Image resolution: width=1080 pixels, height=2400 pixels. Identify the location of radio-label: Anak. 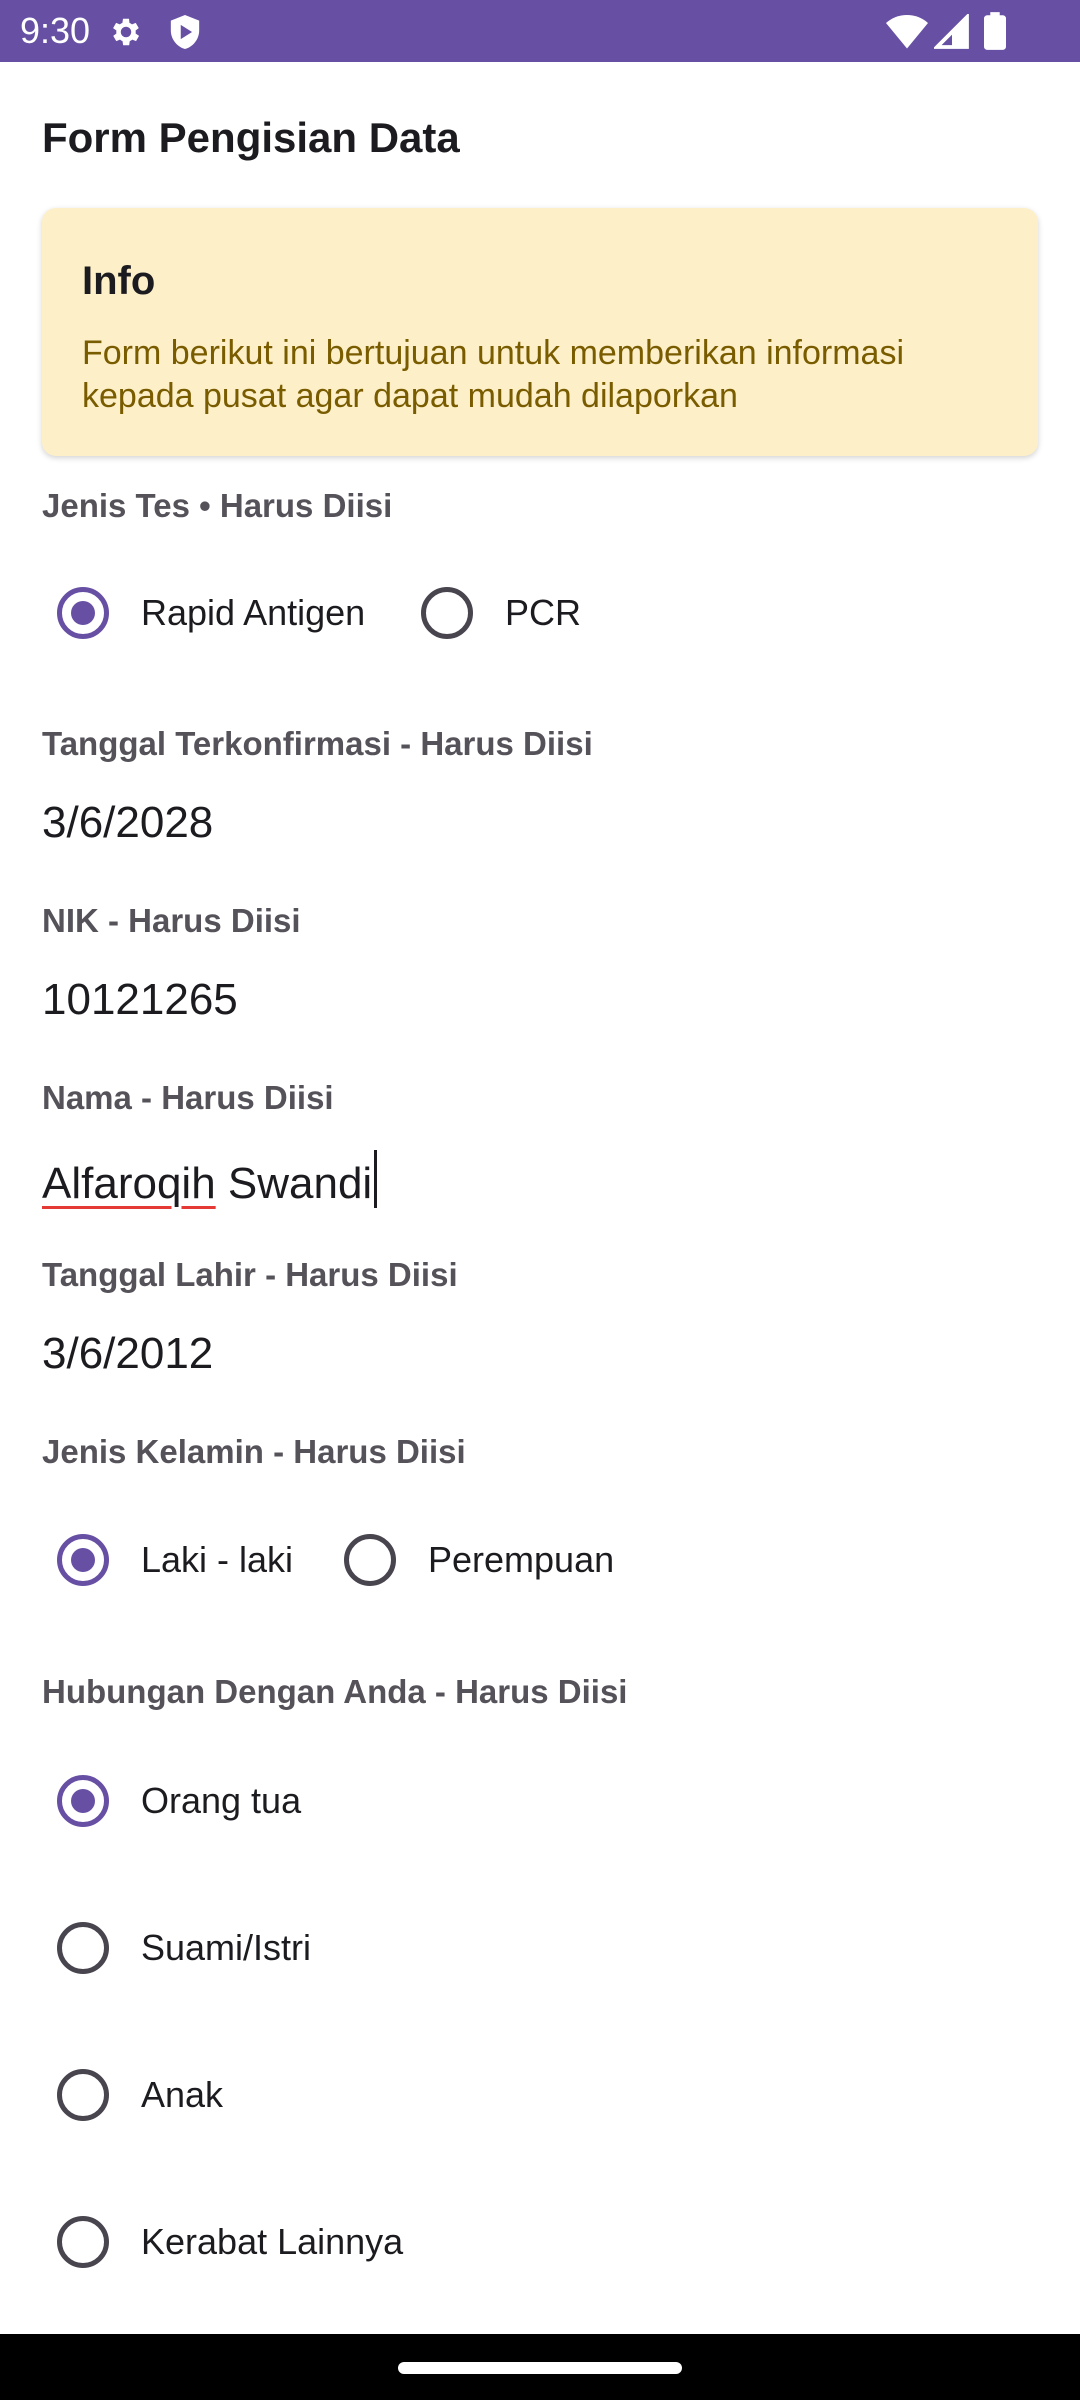
(182, 2094).